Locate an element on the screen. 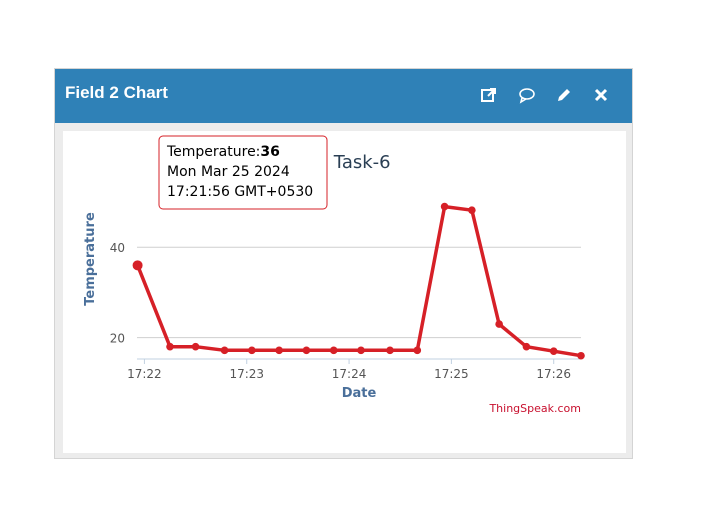 This screenshot has width=707, height=514. tooltip-line3: 17:21:56 GMT+0530 is located at coordinates (240, 192).